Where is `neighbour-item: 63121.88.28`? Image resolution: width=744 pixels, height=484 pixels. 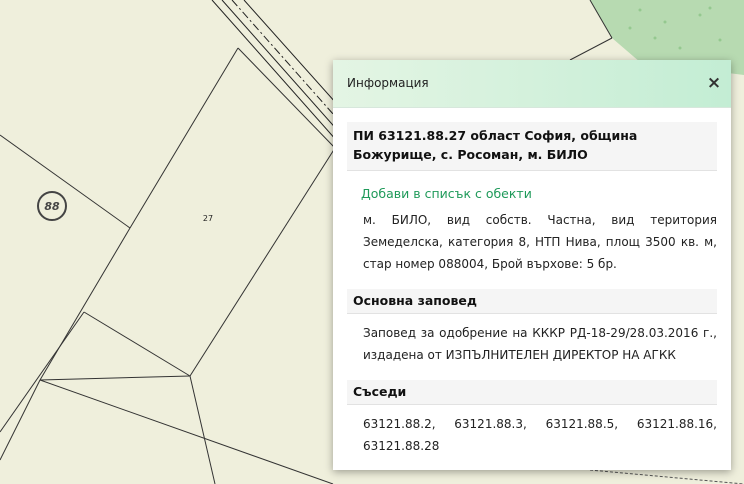
neighbour-item: 63121.88.28 is located at coordinates (401, 446).